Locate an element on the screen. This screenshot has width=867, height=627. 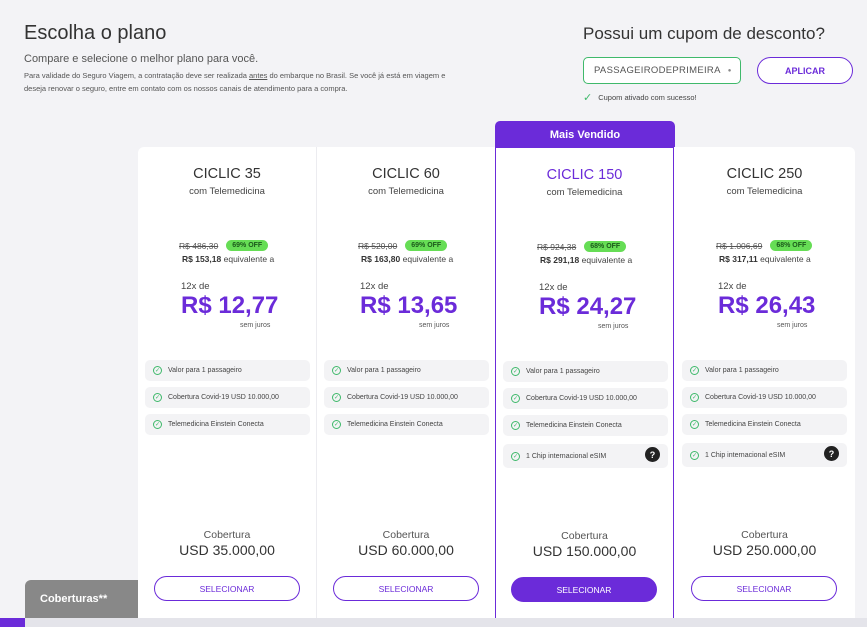
old-price: R$ 520,00 is located at coordinates (378, 245).